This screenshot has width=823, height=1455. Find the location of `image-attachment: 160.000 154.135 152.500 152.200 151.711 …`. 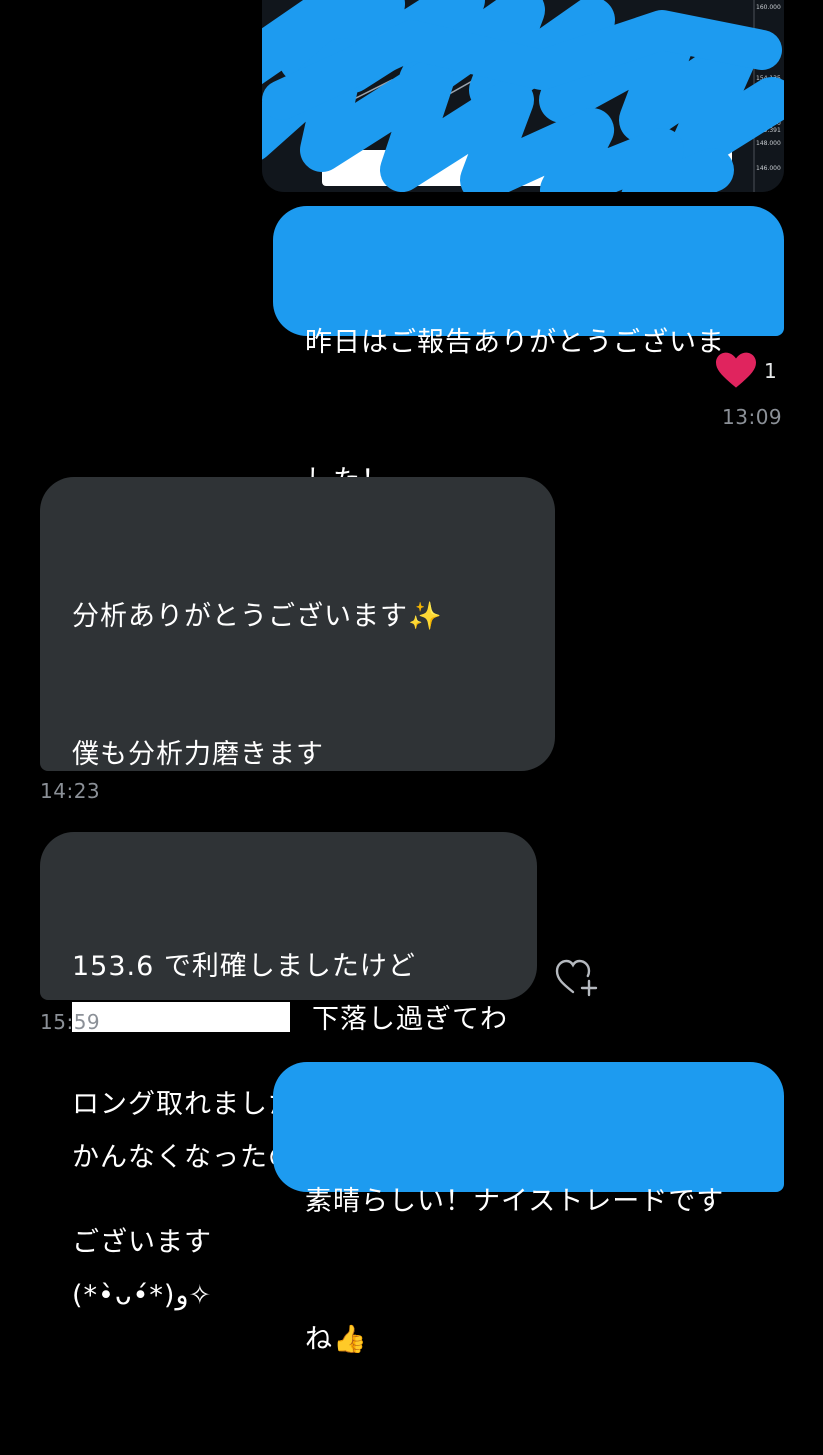

image-attachment: 160.000 154.135 152.500 152.200 151.711 … is located at coordinates (523, 96).